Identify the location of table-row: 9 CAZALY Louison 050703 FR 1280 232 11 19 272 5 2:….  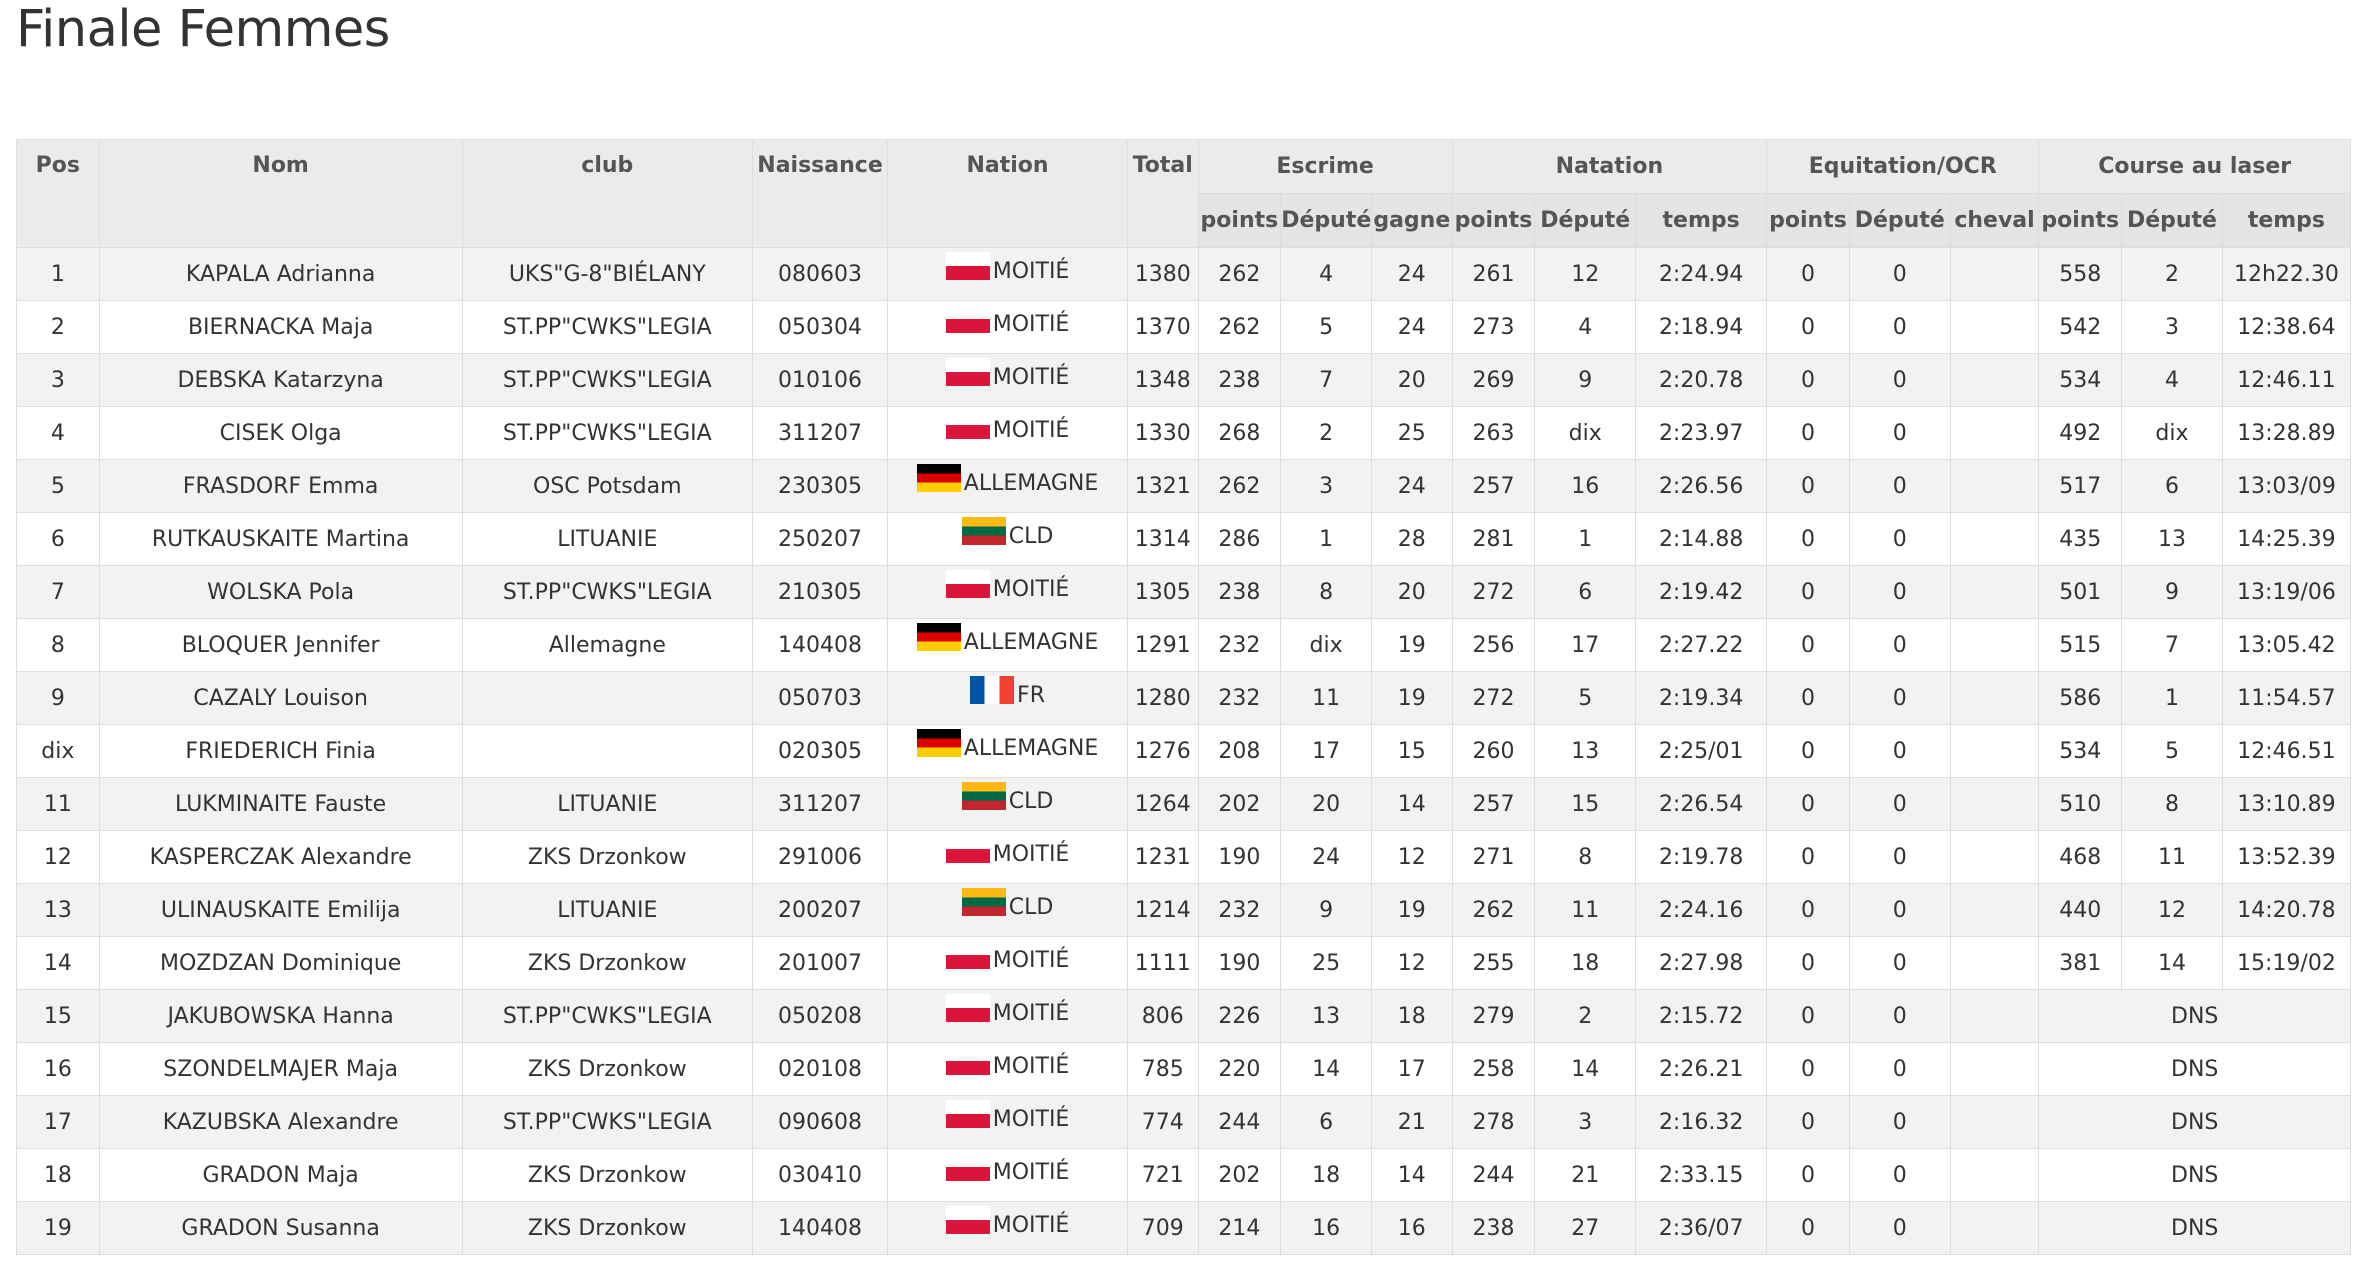
(1184, 698).